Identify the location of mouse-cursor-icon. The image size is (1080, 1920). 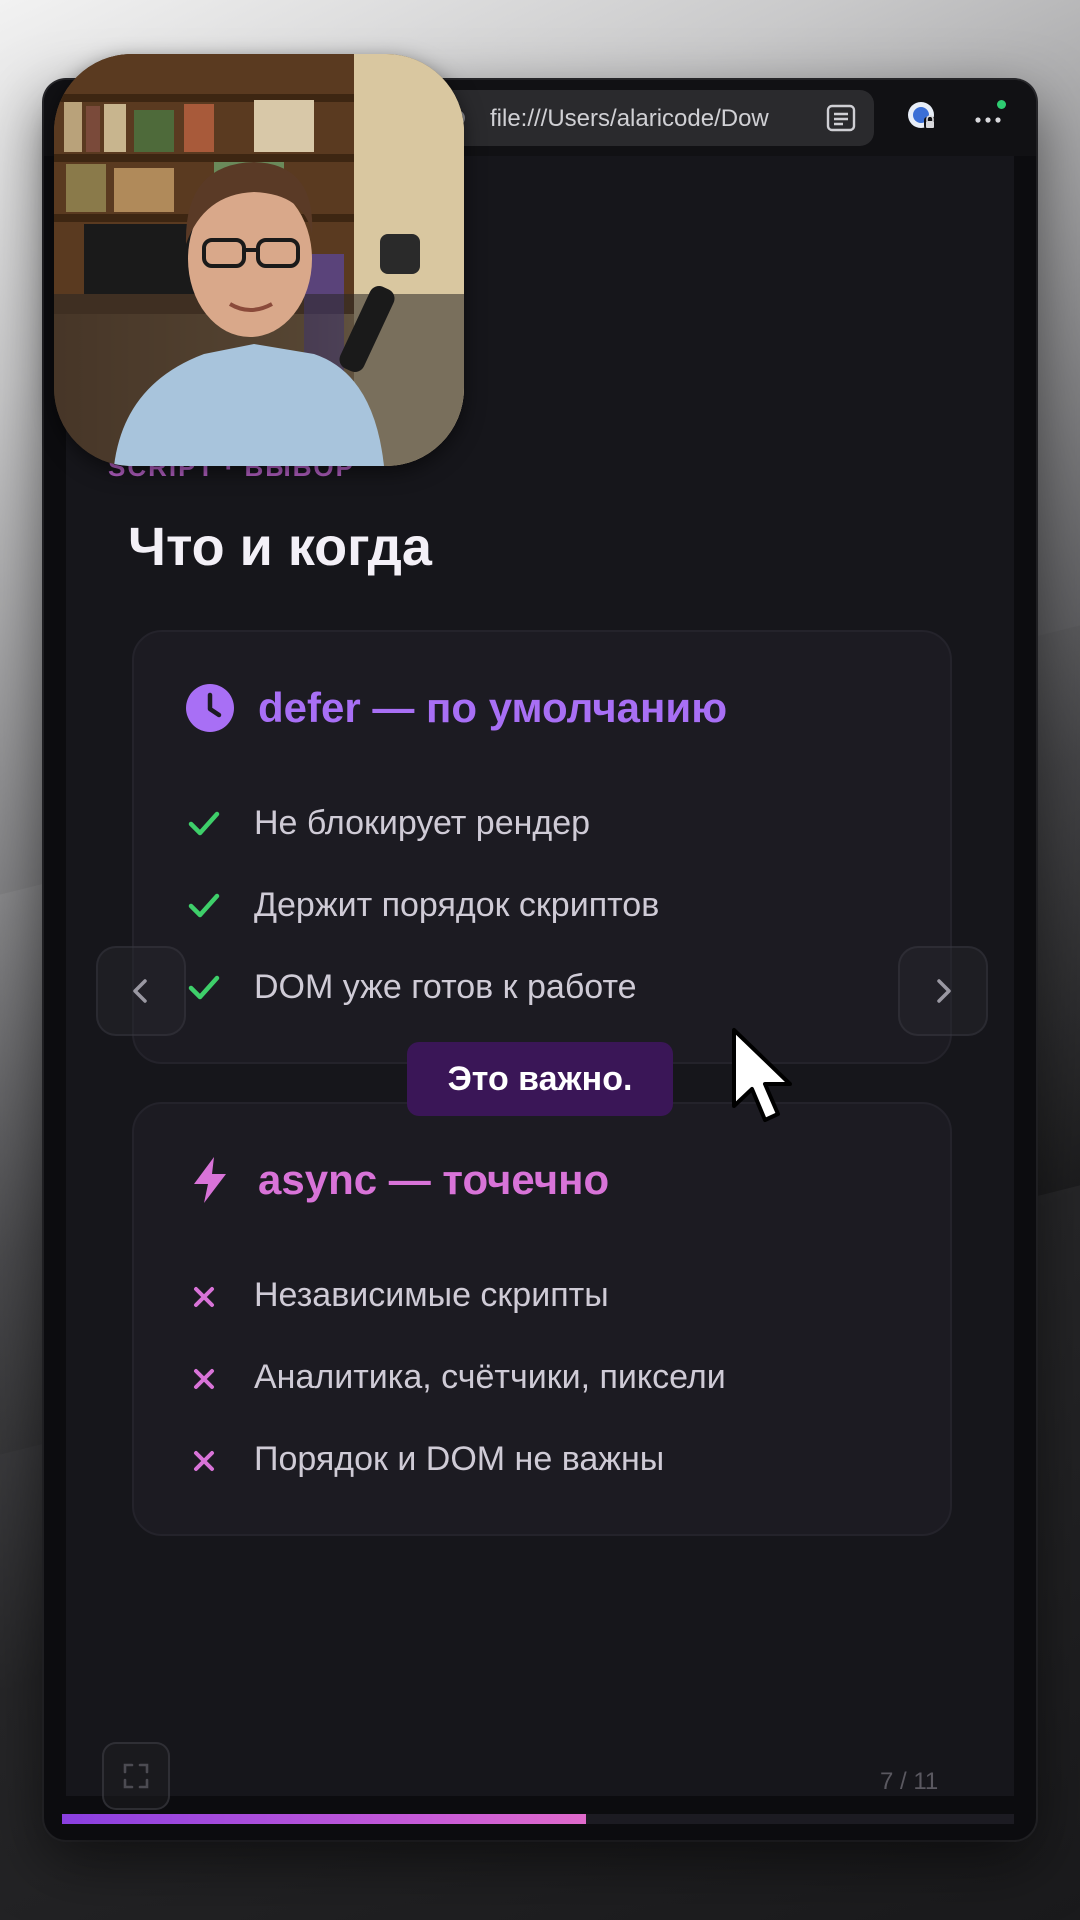
(763, 1078).